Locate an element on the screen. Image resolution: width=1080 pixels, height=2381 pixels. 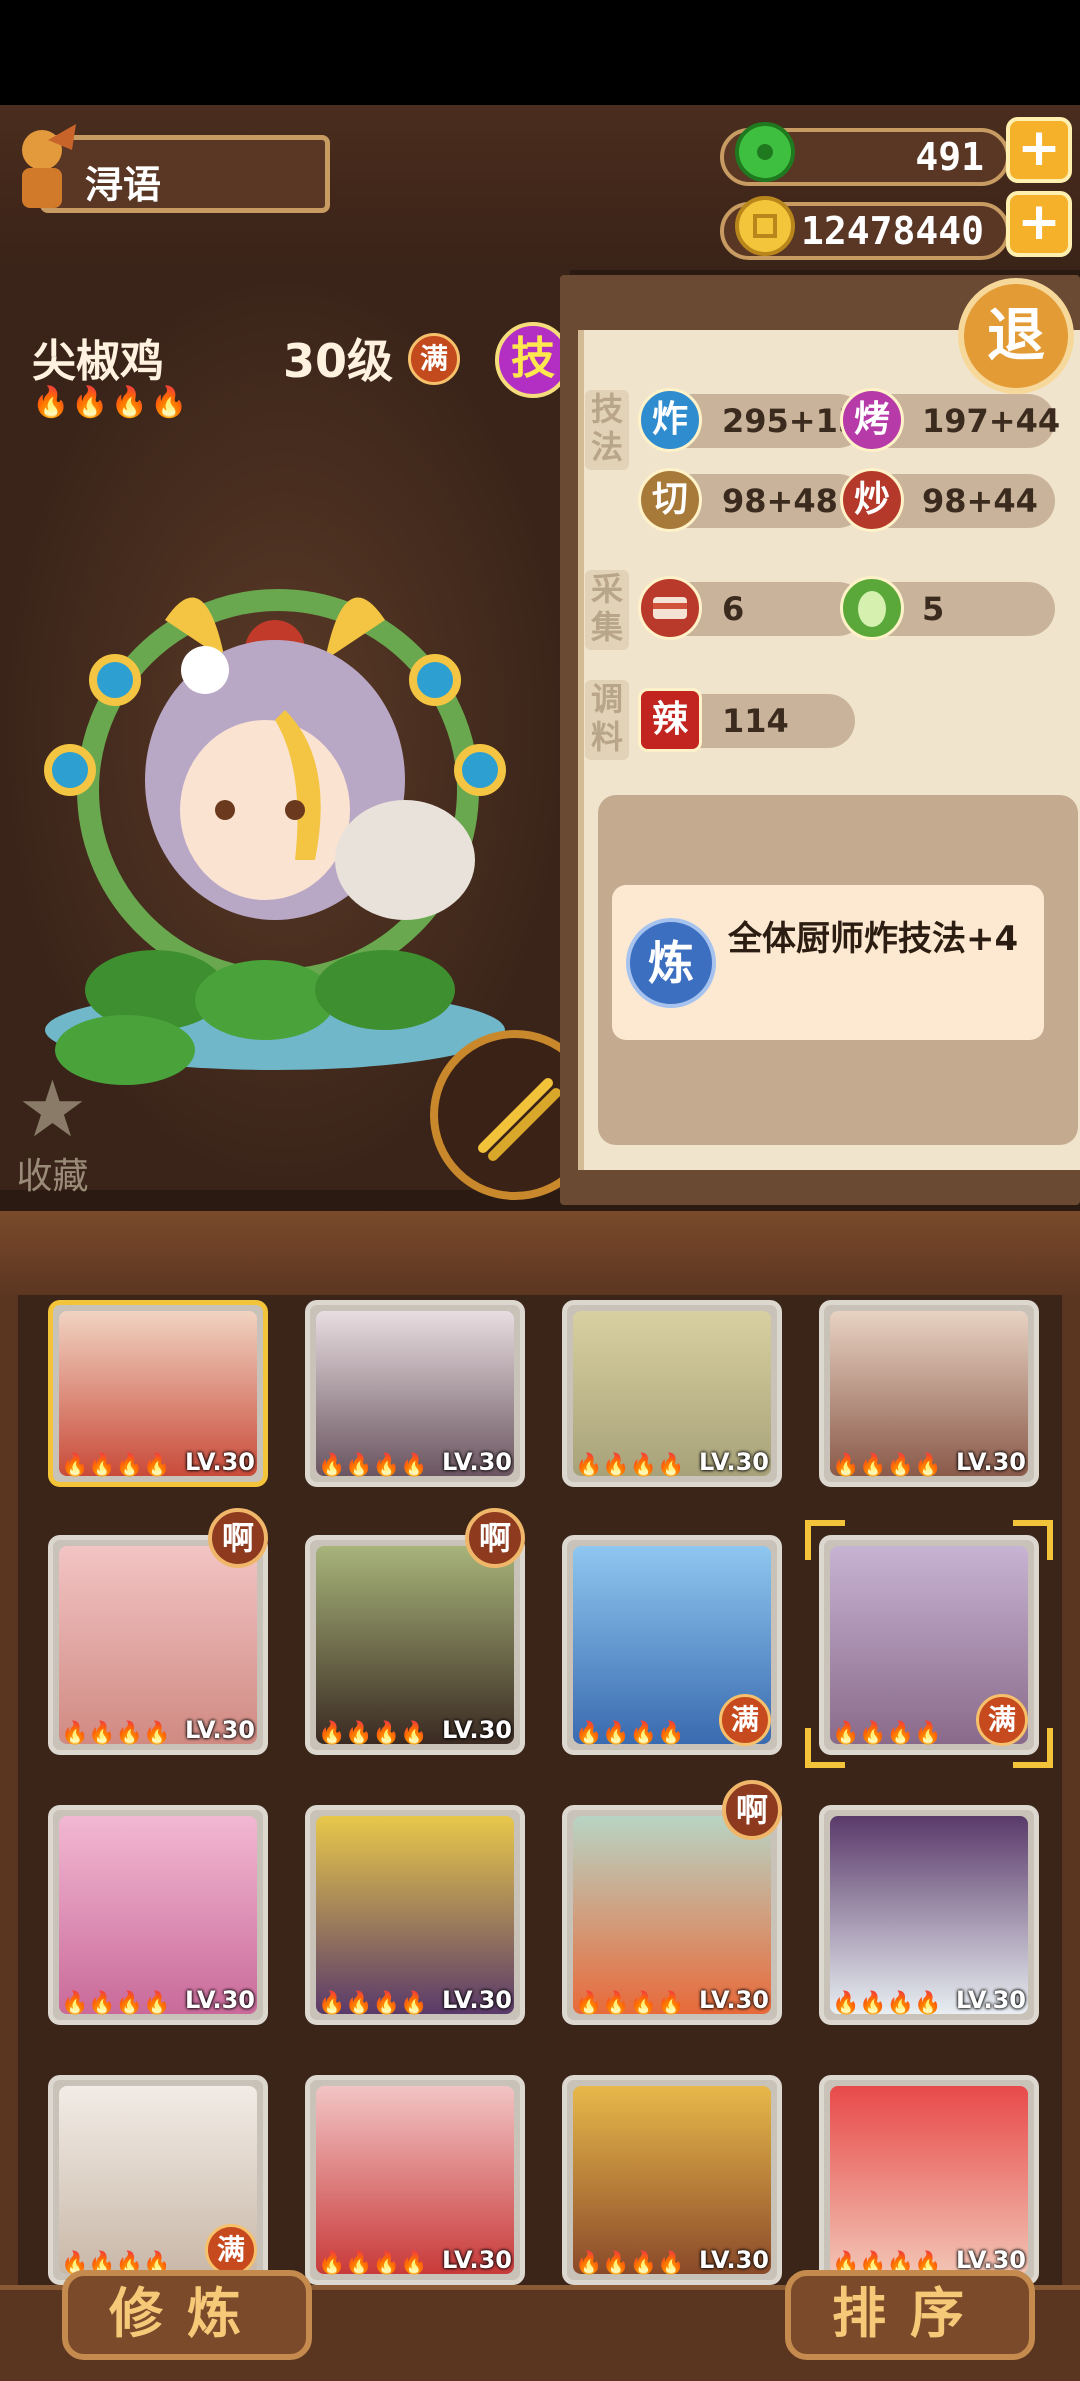
coin-icon is located at coordinates (765, 226).